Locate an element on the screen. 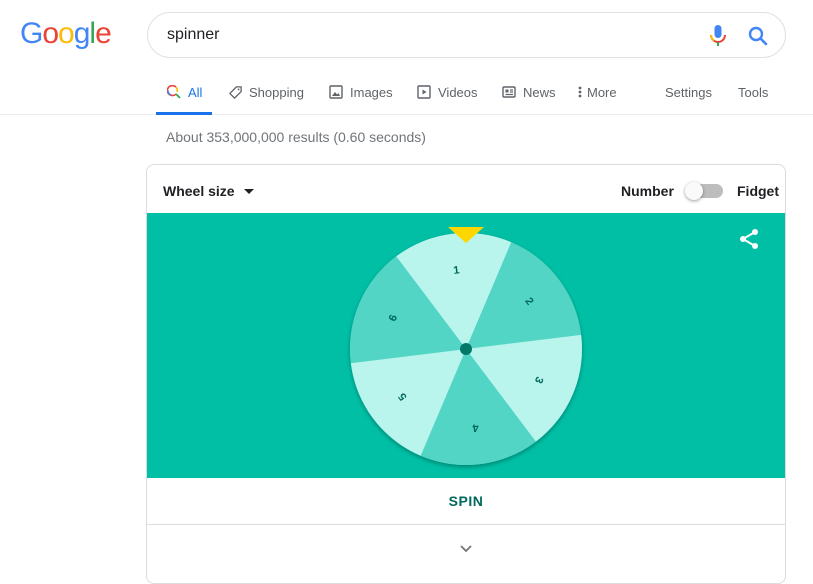 Image resolution: width=813 pixels, height=584 pixels. tab-images: Images is located at coordinates (360, 92).